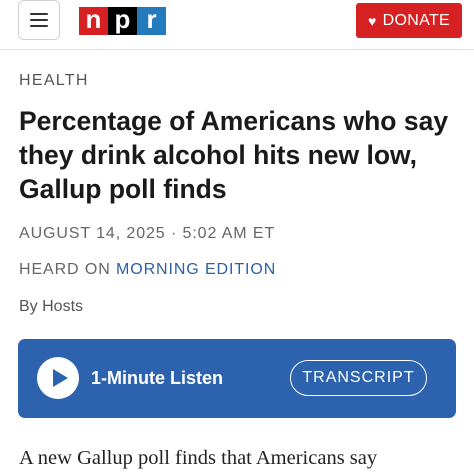 The image size is (474, 474). Describe the element at coordinates (93, 20) in the screenshot. I see `logo-letter-n: n` at that location.